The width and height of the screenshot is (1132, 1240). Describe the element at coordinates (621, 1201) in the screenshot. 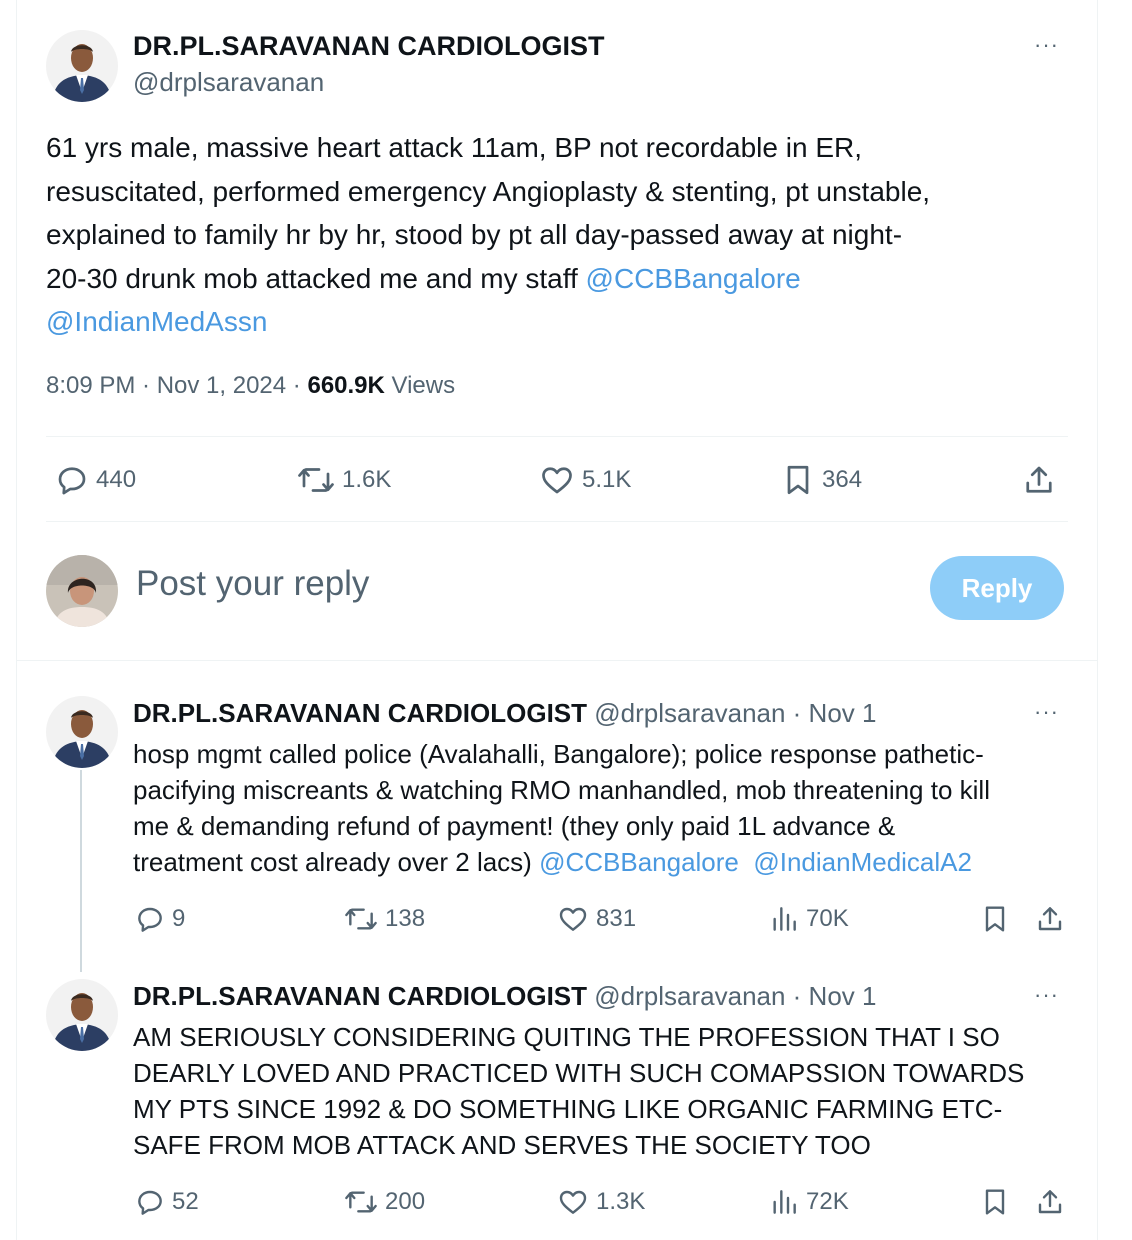

I see `like-count: 1.3K` at that location.